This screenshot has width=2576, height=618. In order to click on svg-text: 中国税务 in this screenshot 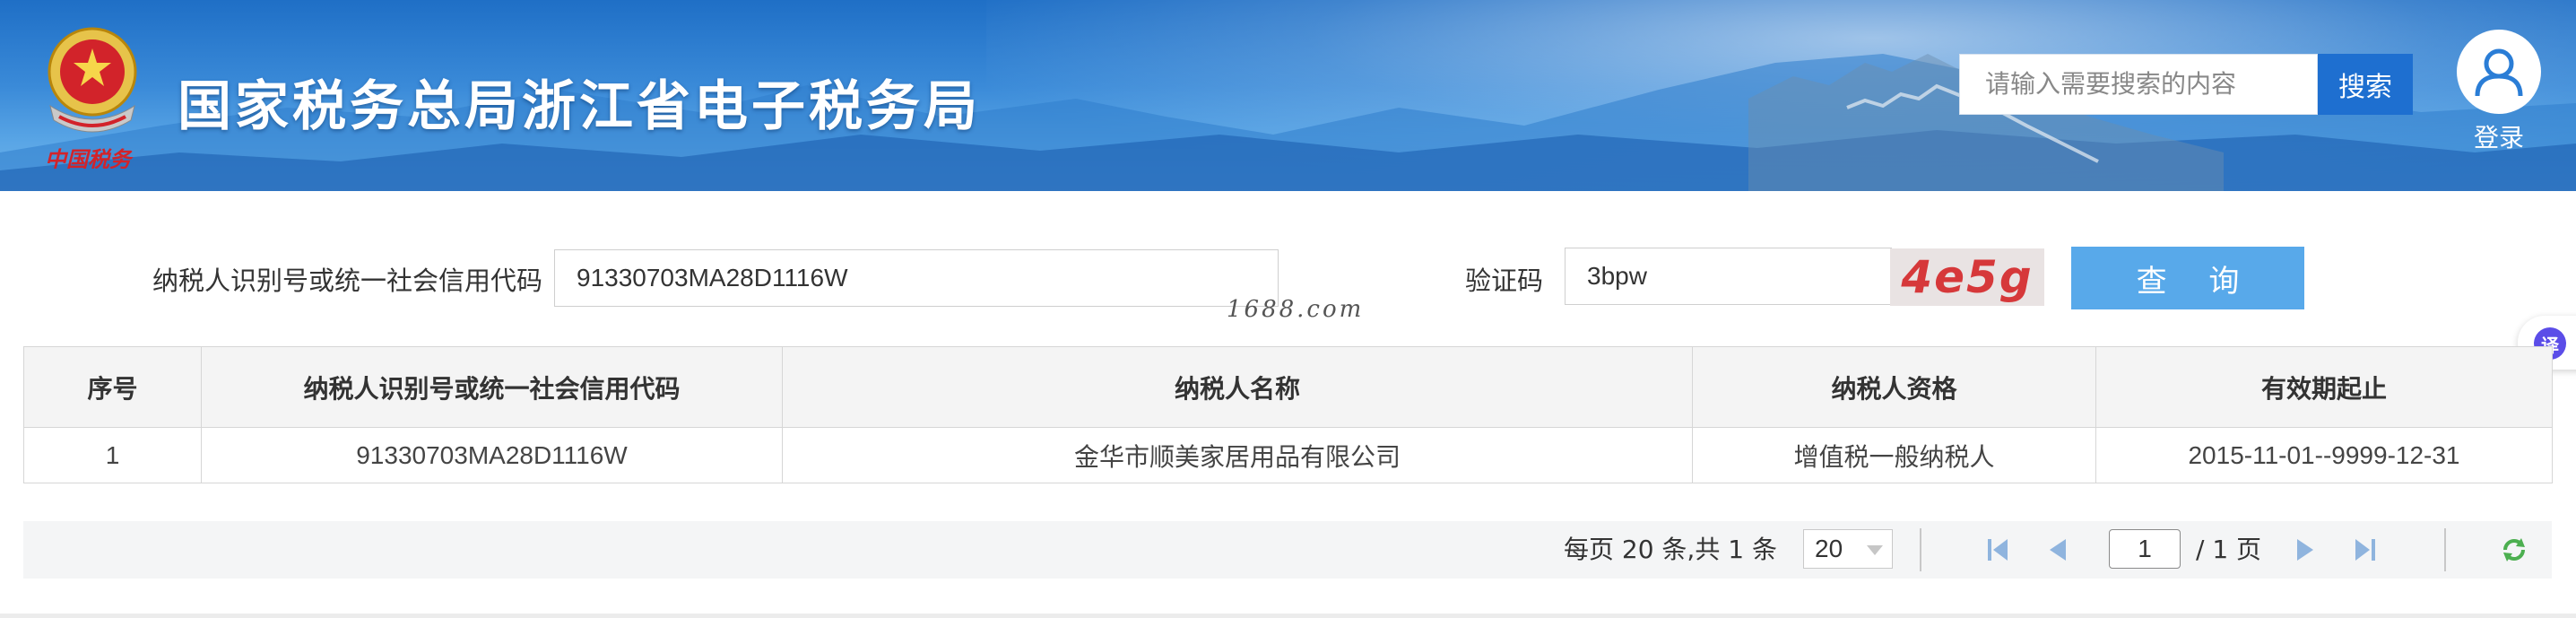, I will do `click(89, 157)`.